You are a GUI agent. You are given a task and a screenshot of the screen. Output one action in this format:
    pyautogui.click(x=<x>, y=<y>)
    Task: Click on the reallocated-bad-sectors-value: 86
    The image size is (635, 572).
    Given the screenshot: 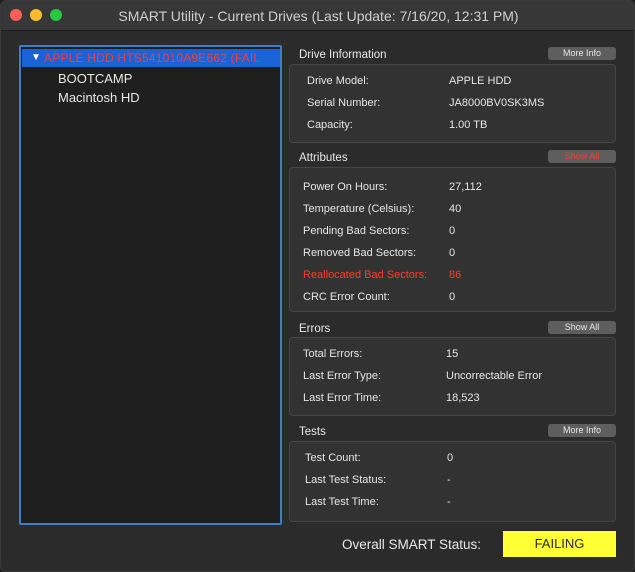 What is the action you would take?
    pyautogui.click(x=455, y=275)
    